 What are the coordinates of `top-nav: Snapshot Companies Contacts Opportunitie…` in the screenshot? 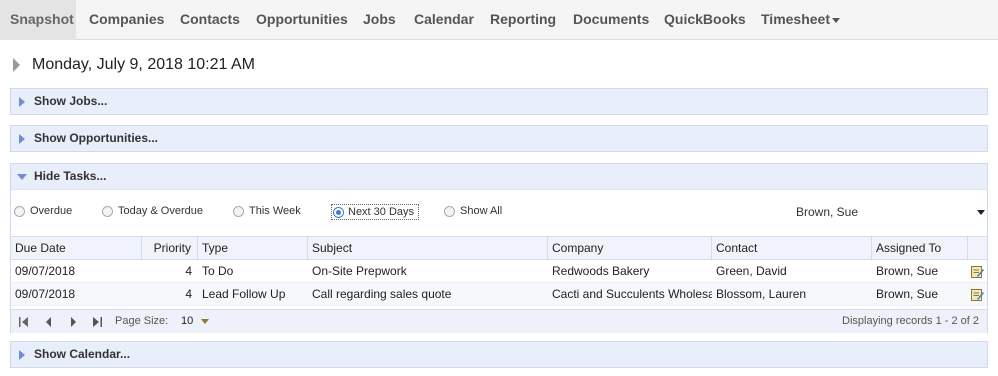 It's located at (499, 20).